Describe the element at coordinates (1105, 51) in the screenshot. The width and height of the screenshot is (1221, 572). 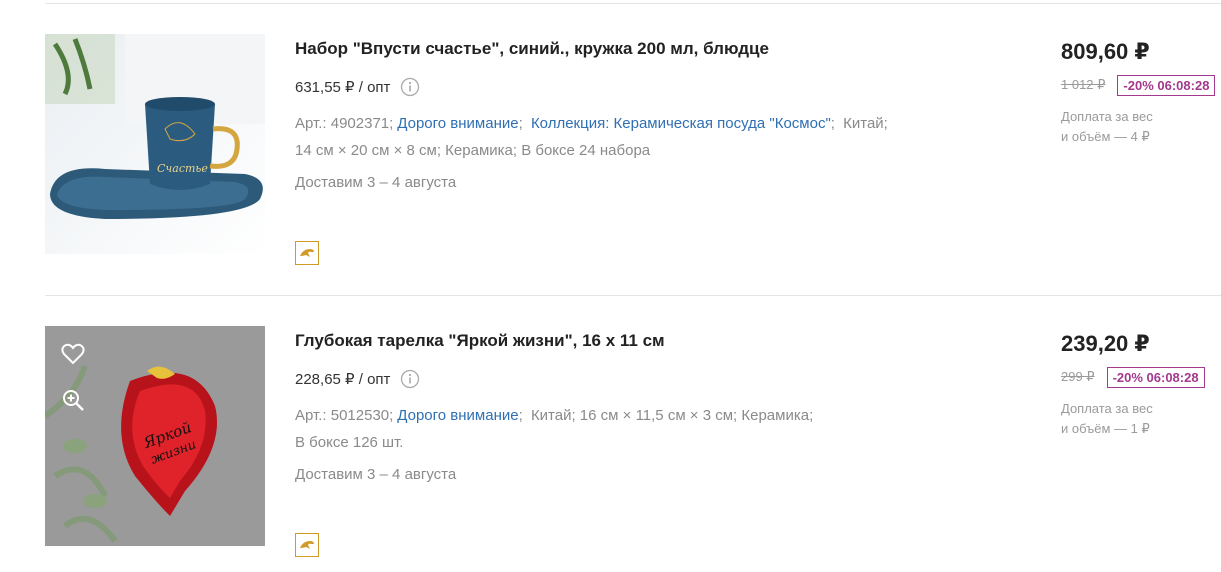
I see `current-price: 809,60 ₽` at that location.